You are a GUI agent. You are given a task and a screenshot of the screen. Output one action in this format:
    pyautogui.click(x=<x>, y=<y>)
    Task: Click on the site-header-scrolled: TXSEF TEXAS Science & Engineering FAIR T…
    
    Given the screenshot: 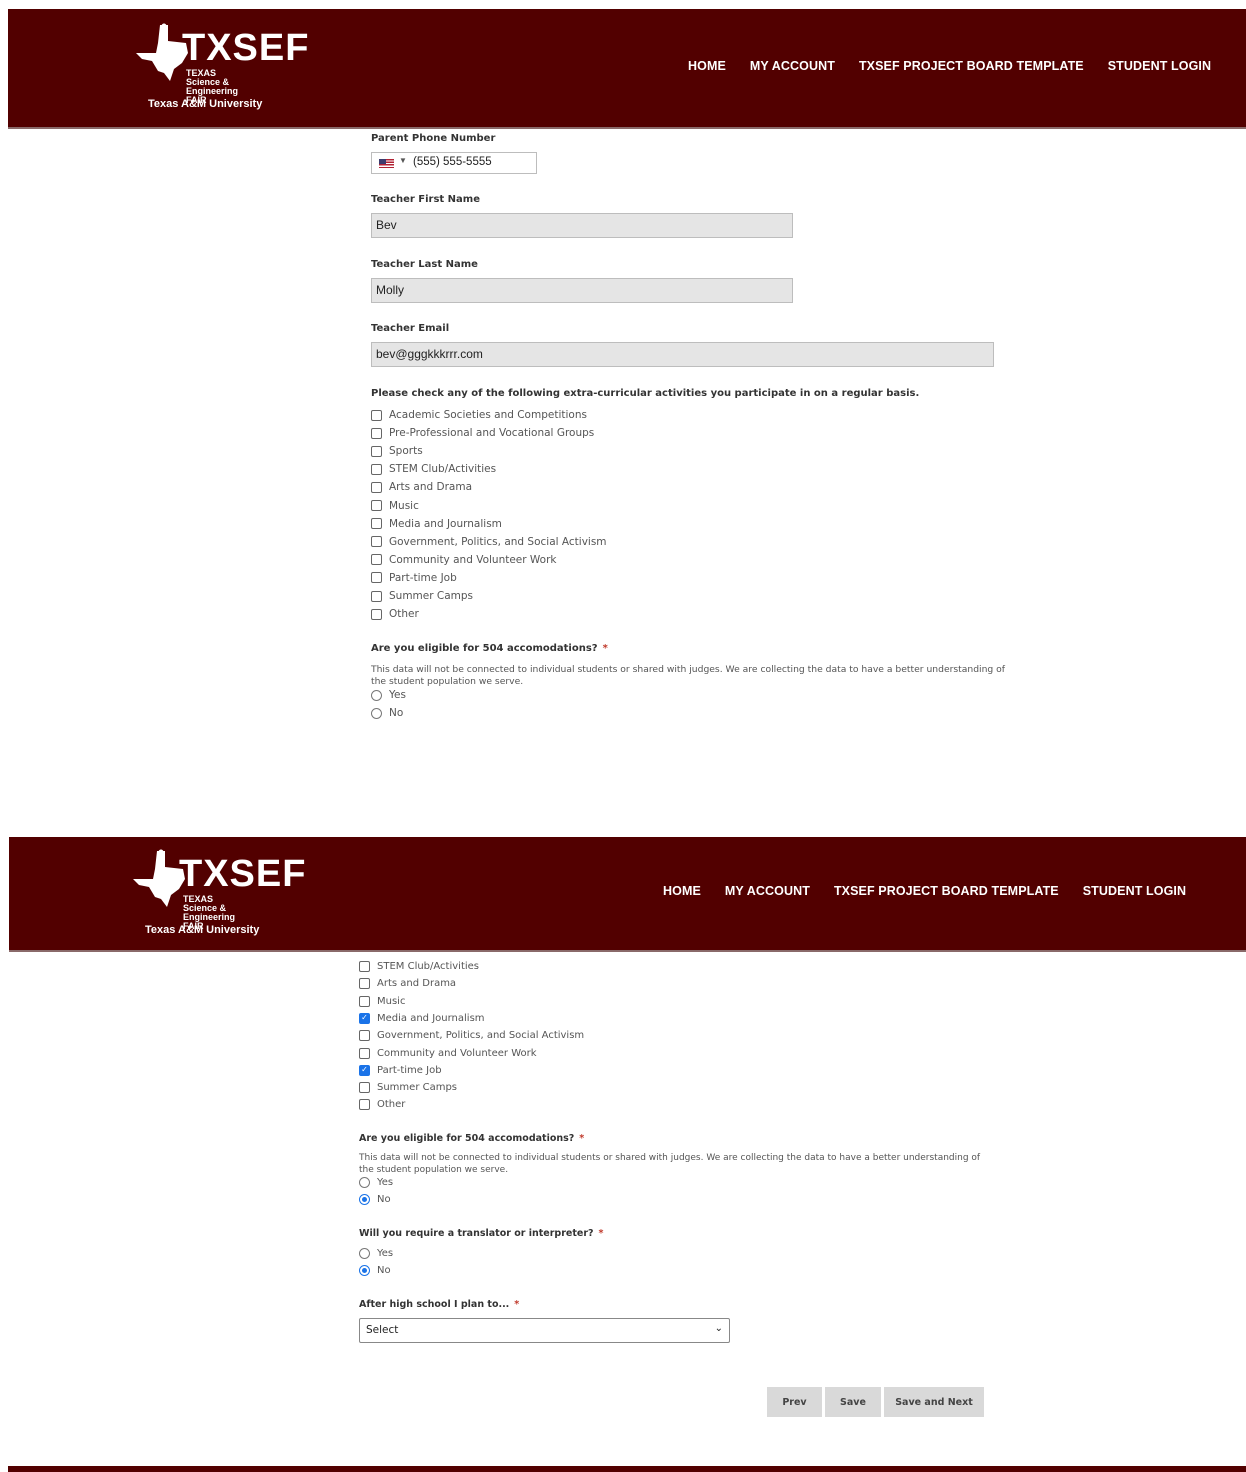 What is the action you would take?
    pyautogui.click(x=627, y=894)
    